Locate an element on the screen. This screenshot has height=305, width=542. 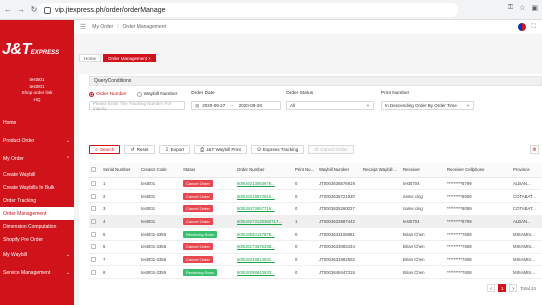
back-icon: ← is located at coordinates (8, 10).